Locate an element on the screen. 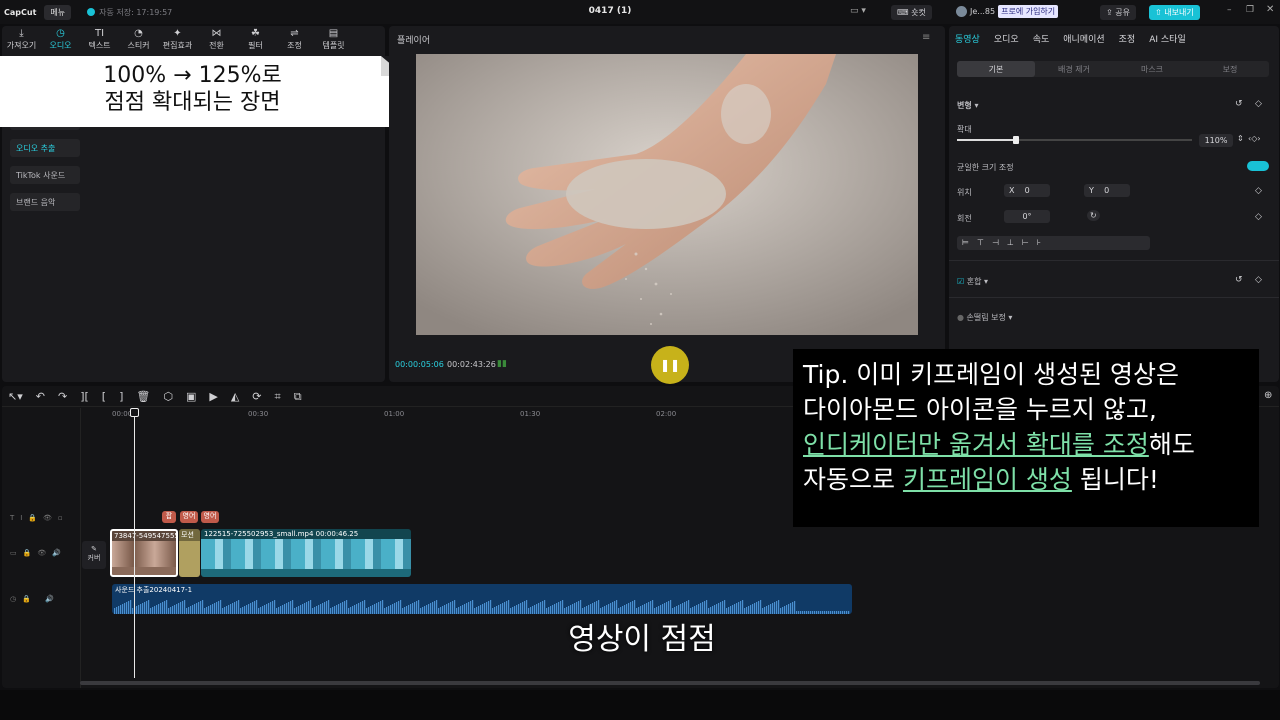 The height and width of the screenshot is (720, 1280). user-menu: Je...85 프로에 가입하기 is located at coordinates (1007, 11).